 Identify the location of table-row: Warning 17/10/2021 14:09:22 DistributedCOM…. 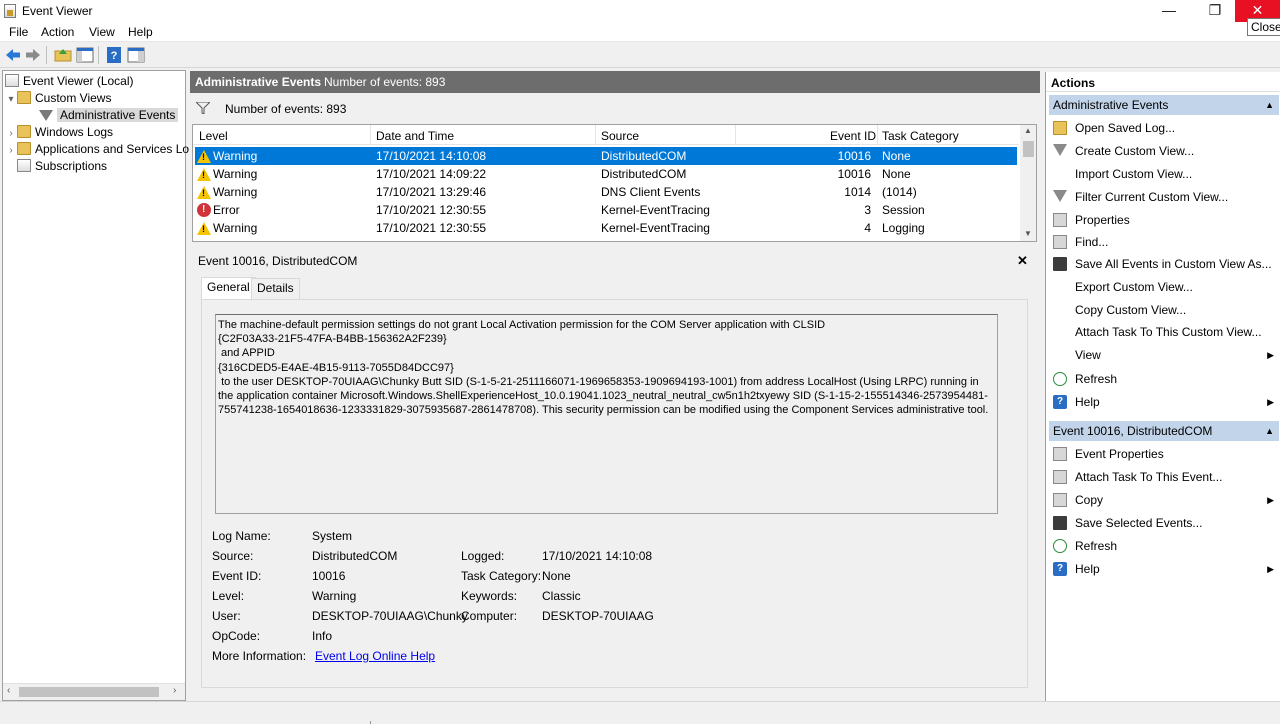
(606, 174).